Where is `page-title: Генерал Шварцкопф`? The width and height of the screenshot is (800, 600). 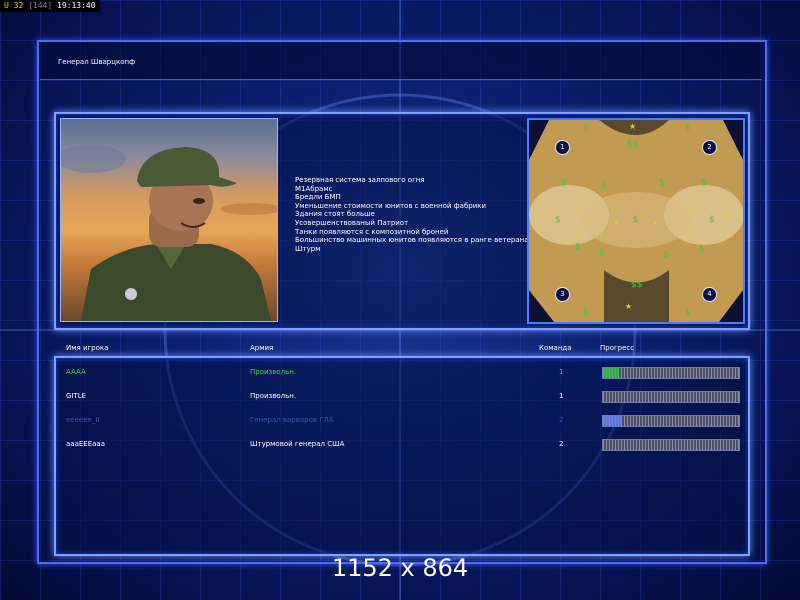
page-title: Генерал Шварцкопф is located at coordinates (97, 62).